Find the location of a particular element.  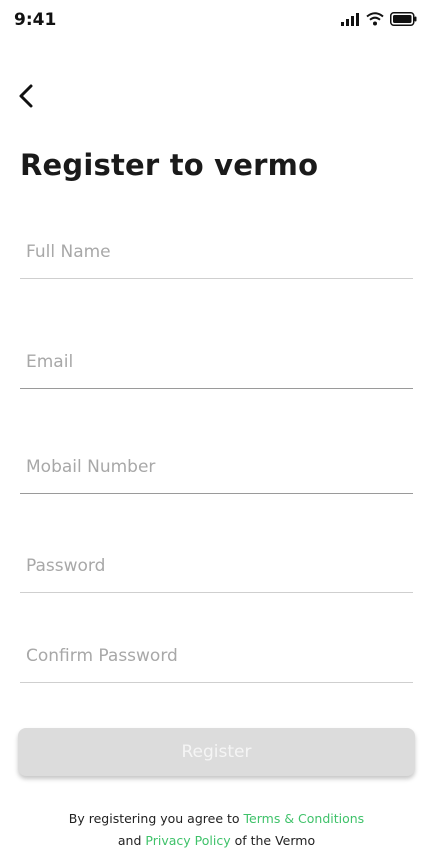

page-title: Register to vermo is located at coordinates (169, 165).